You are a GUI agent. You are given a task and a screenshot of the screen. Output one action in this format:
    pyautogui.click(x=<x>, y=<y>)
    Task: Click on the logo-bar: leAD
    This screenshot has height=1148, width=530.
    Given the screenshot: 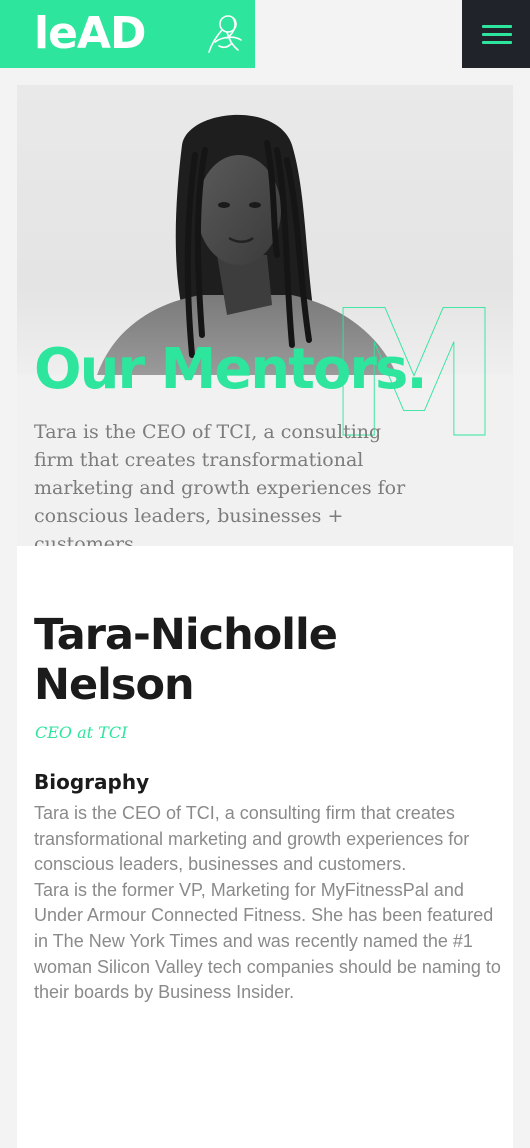 What is the action you would take?
    pyautogui.click(x=127, y=34)
    